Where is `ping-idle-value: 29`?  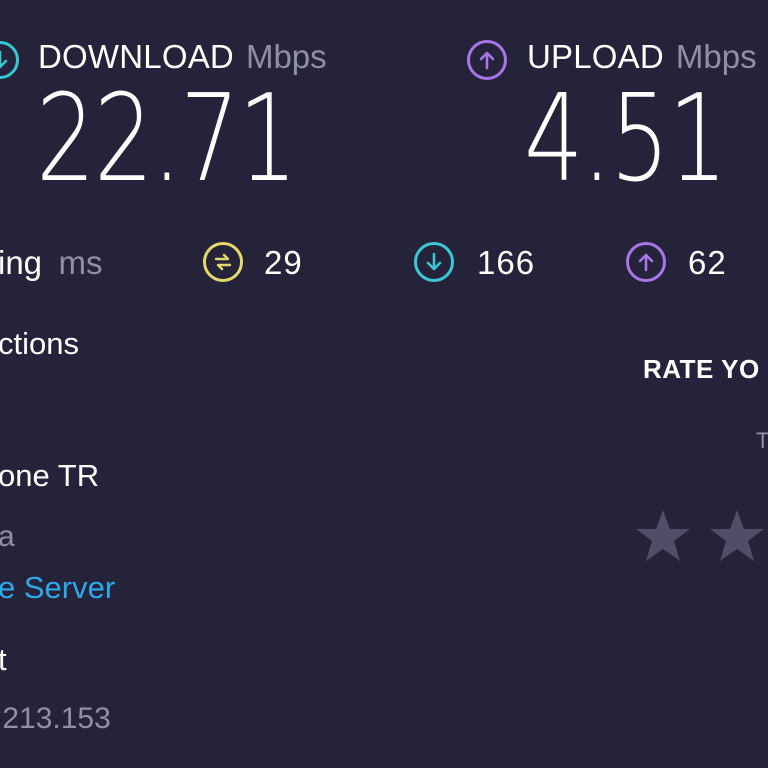 ping-idle-value: 29 is located at coordinates (283, 262).